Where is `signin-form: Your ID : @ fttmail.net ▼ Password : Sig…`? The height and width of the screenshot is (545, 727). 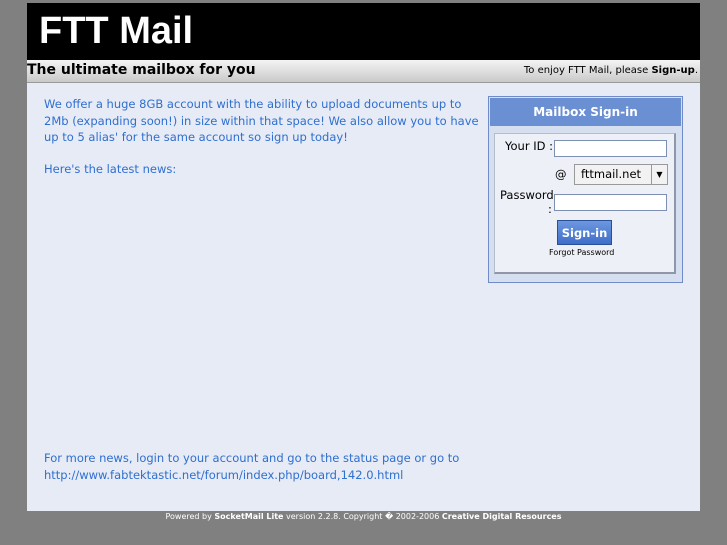 signin-form: Your ID : @ fttmail.net ▼ Password : Sig… is located at coordinates (585, 203).